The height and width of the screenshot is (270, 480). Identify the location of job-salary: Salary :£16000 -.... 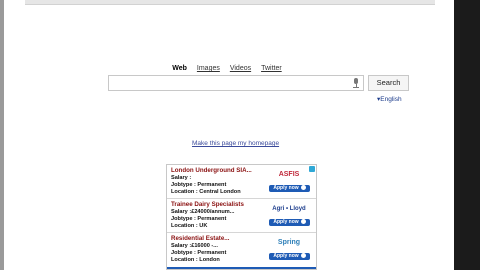
(194, 246).